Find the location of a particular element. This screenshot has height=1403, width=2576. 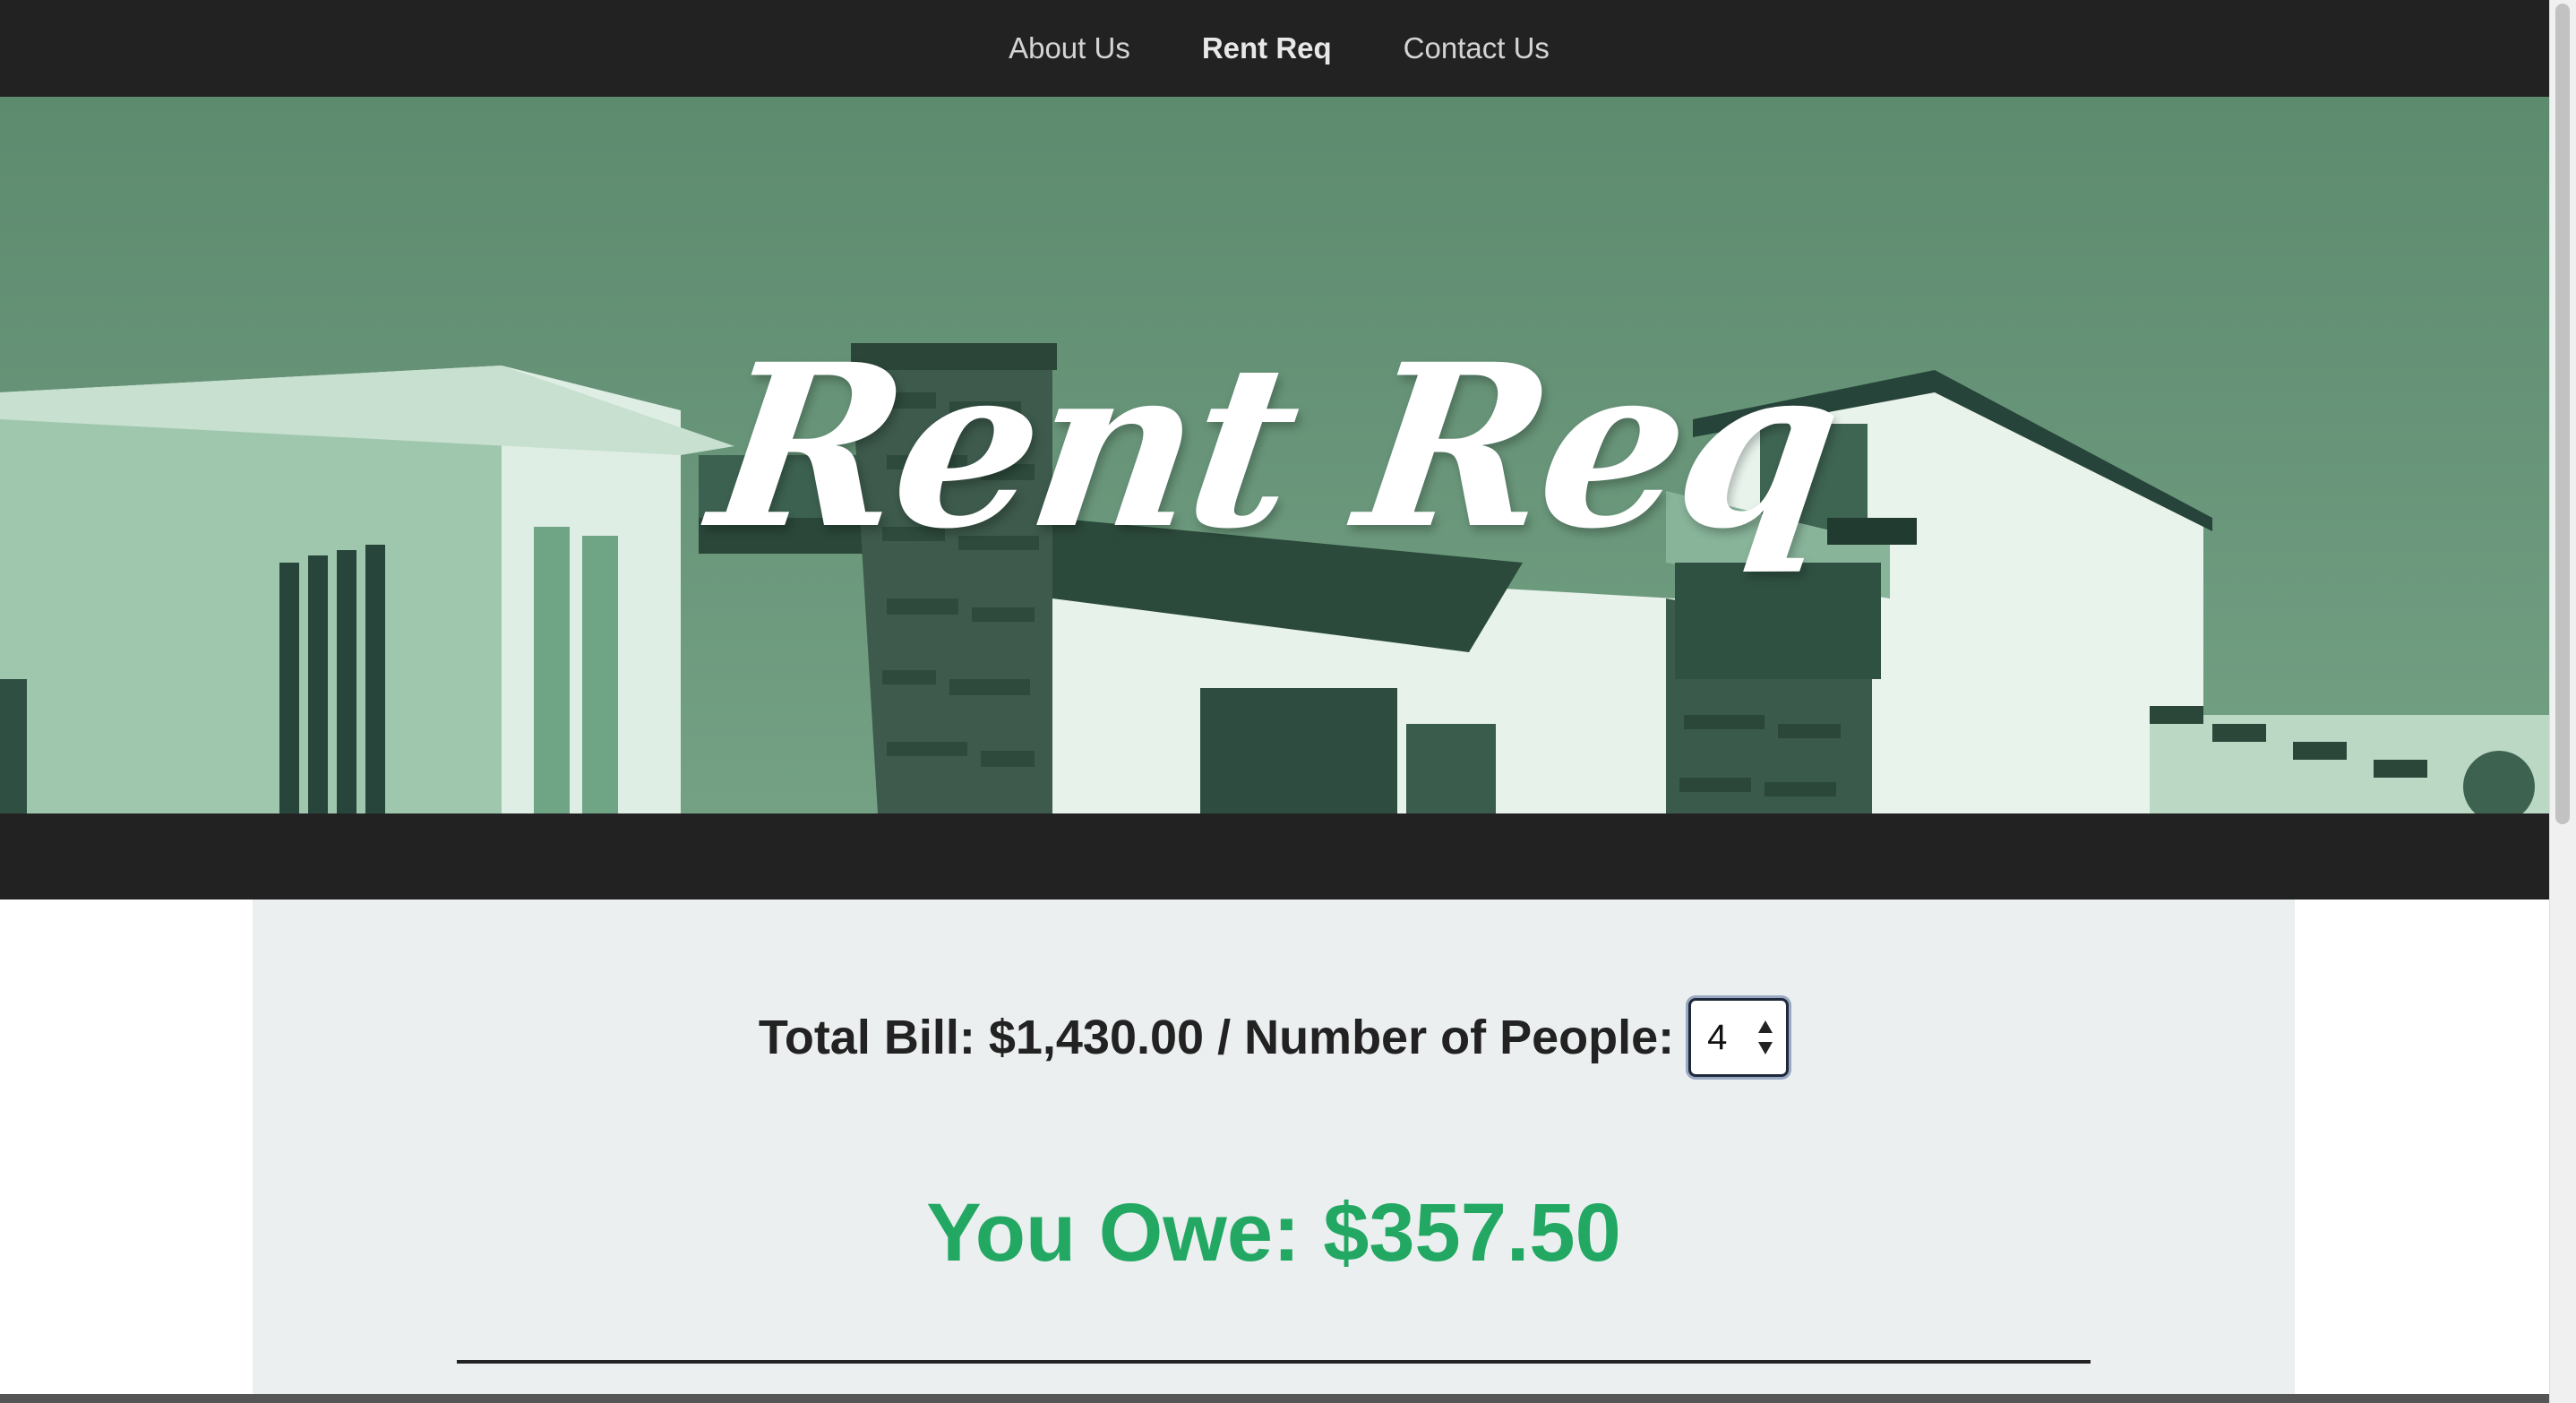

window-bottom-edge is located at coordinates (1274, 1398).